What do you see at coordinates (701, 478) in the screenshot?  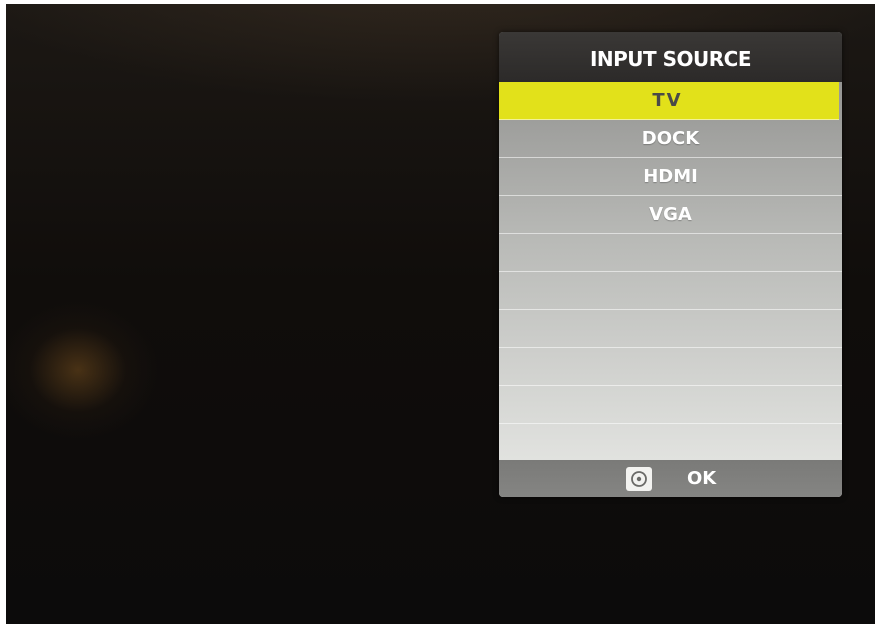 I see `ok-label: OK` at bounding box center [701, 478].